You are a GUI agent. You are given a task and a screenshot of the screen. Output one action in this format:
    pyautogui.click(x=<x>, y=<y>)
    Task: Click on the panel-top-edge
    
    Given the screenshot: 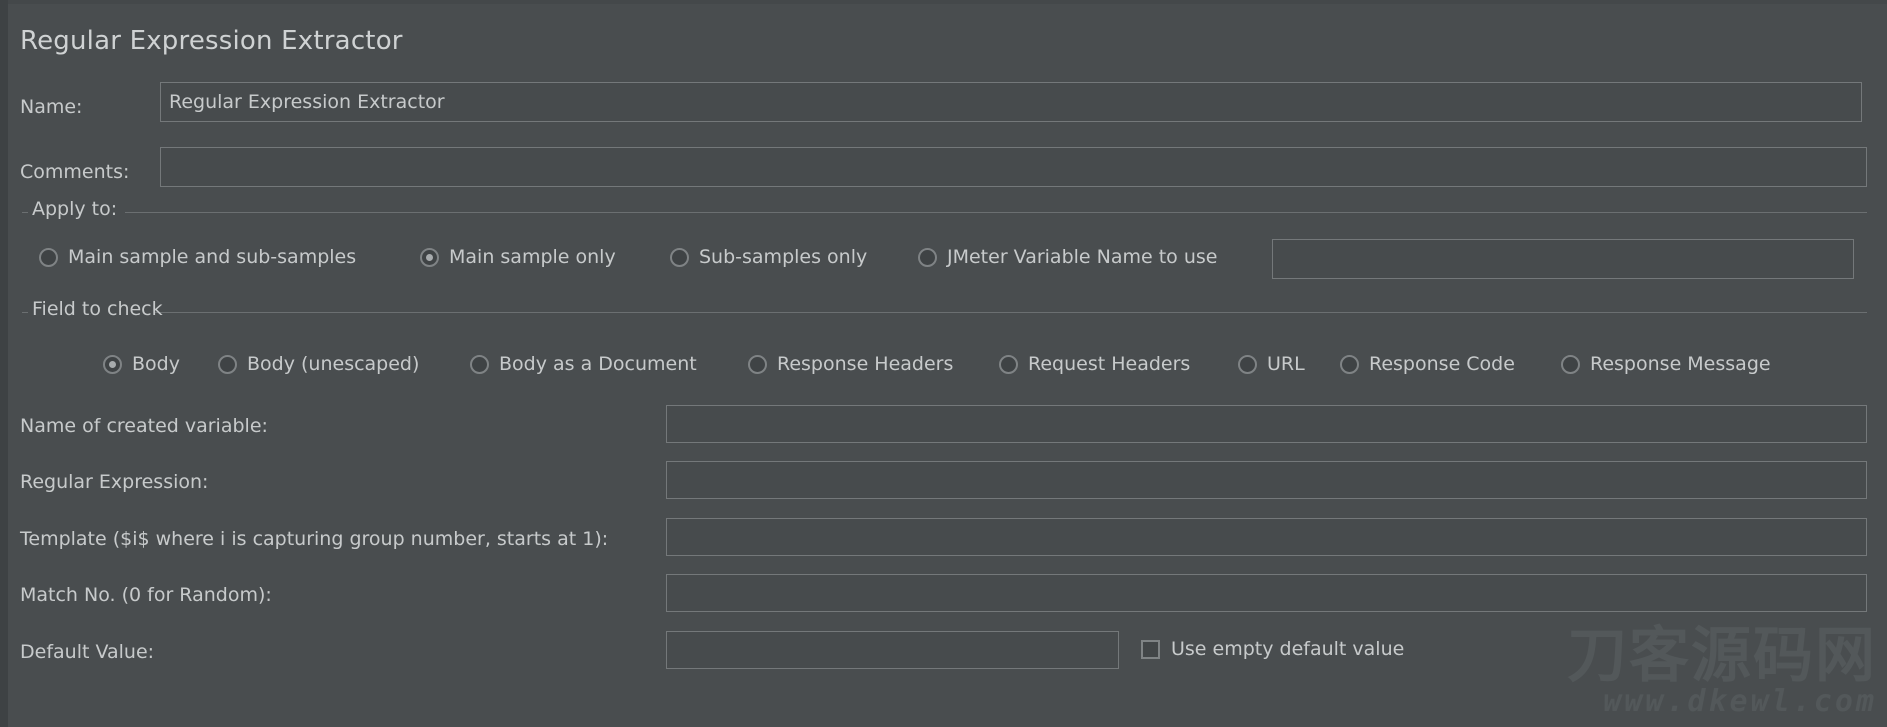 What is the action you would take?
    pyautogui.click(x=943, y=2)
    